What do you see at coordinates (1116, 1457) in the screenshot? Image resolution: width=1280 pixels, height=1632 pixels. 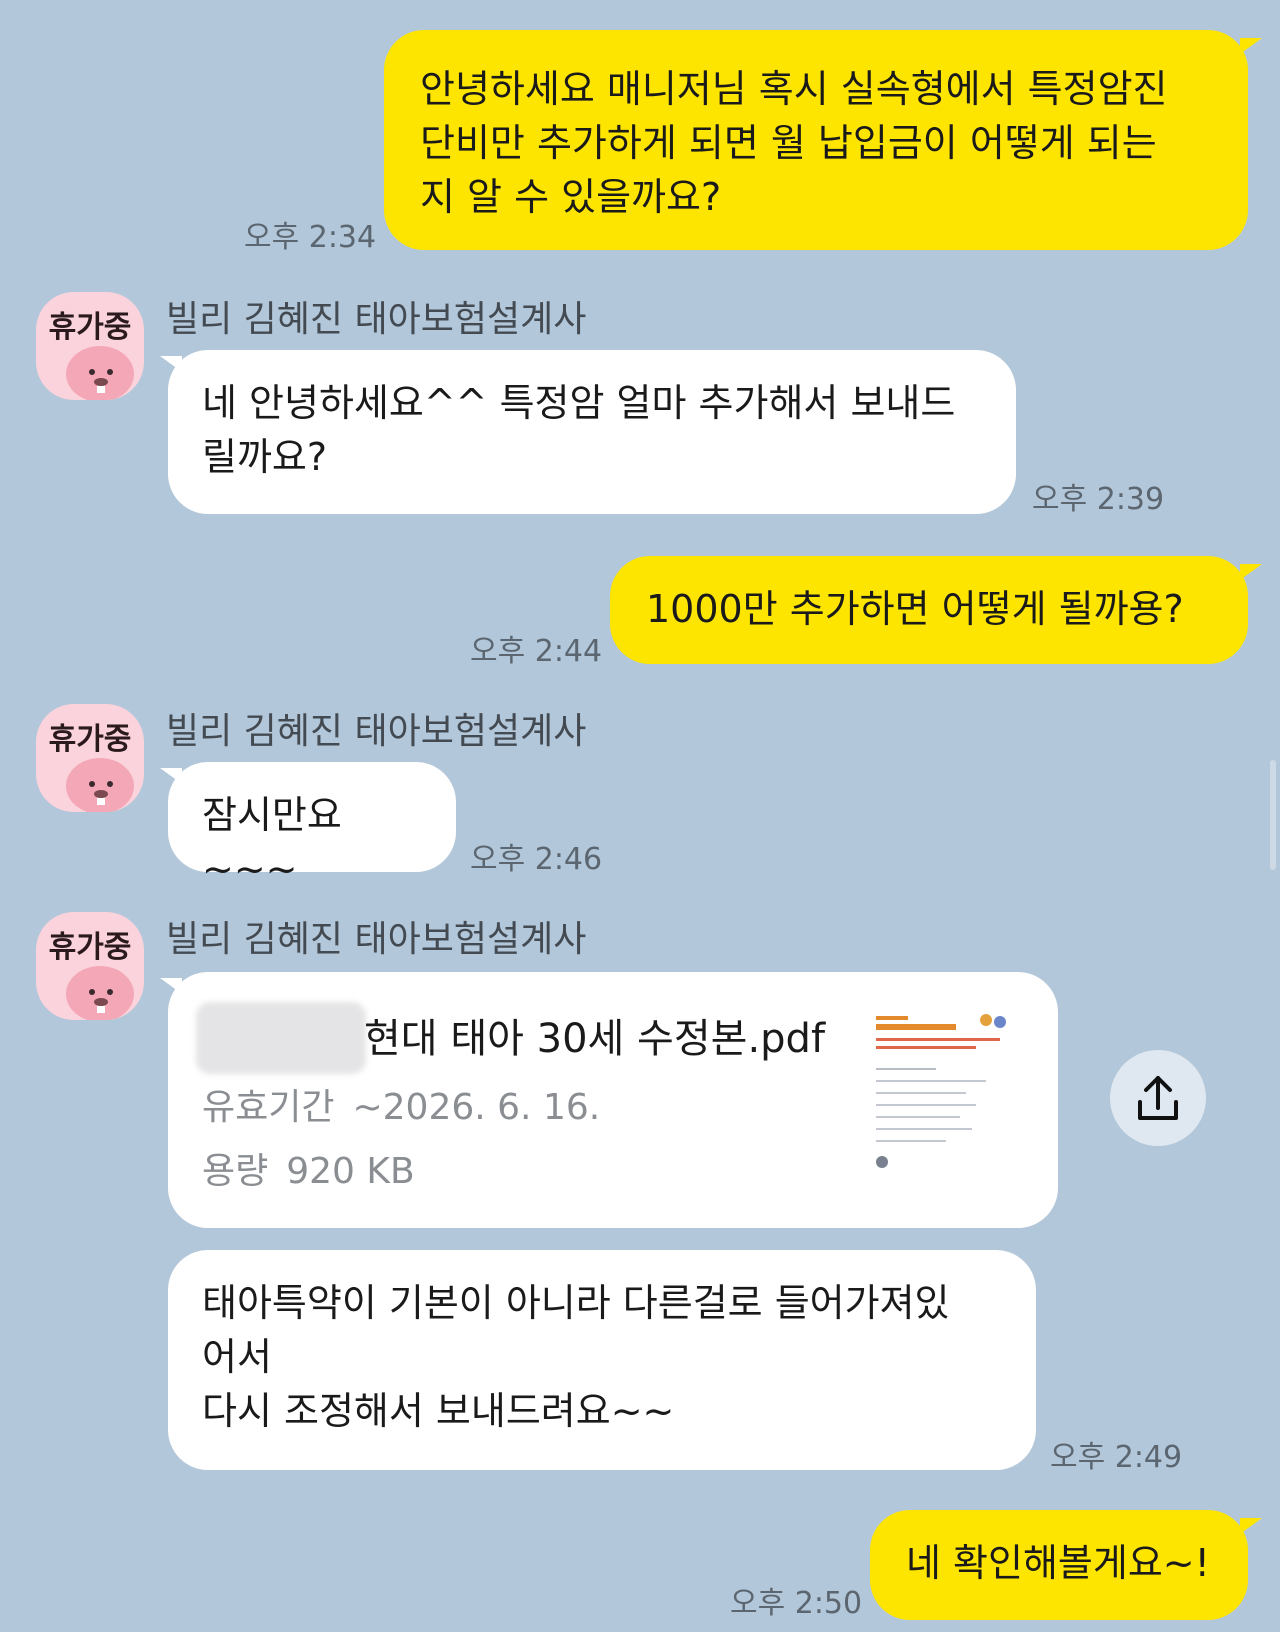 I see `message-time: 오후 2:49` at bounding box center [1116, 1457].